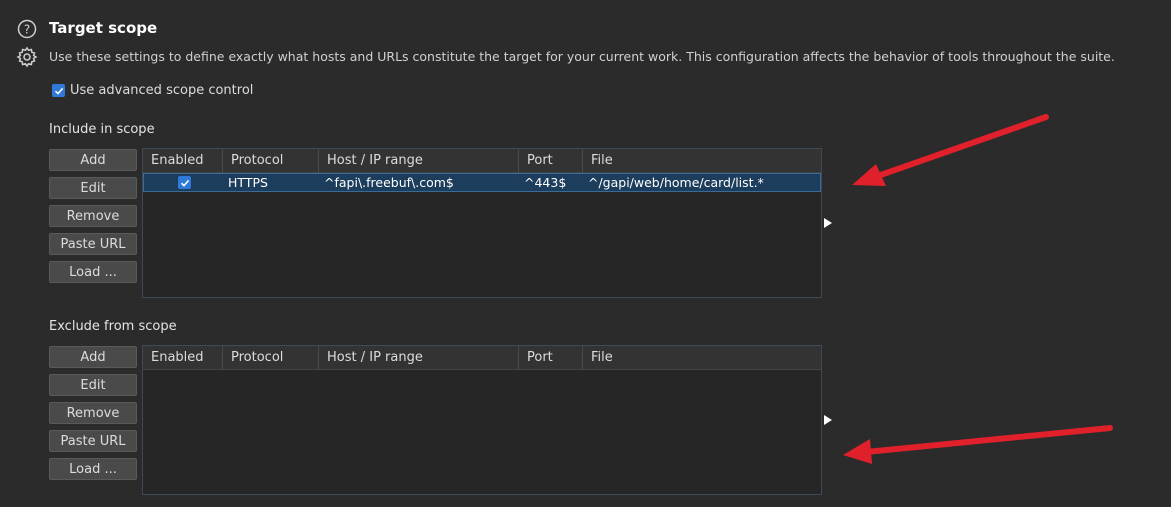  What do you see at coordinates (93, 385) in the screenshot?
I see `exclude-edit-button: Edit` at bounding box center [93, 385].